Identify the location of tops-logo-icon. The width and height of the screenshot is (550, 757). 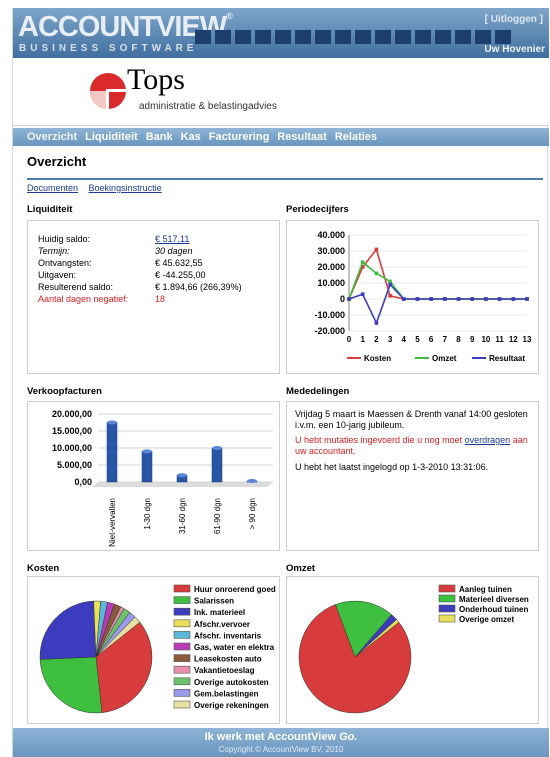
(108, 91).